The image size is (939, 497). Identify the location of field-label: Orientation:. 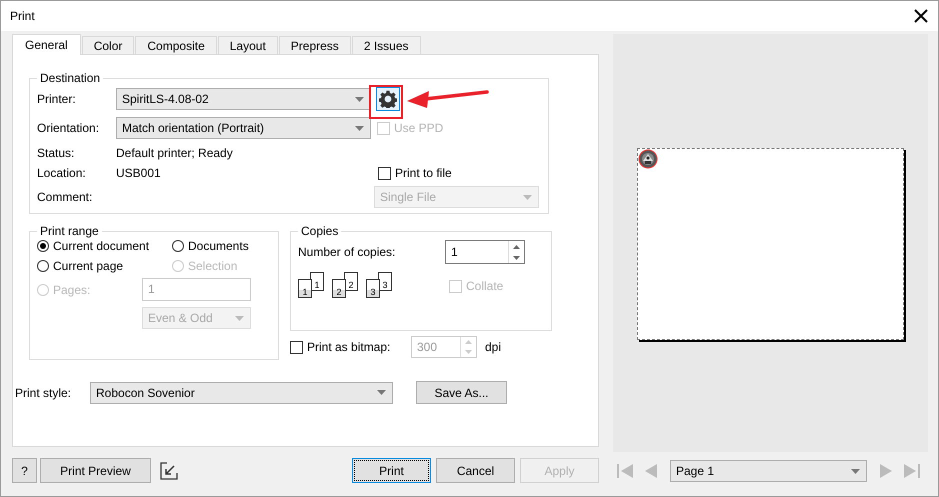
(68, 128).